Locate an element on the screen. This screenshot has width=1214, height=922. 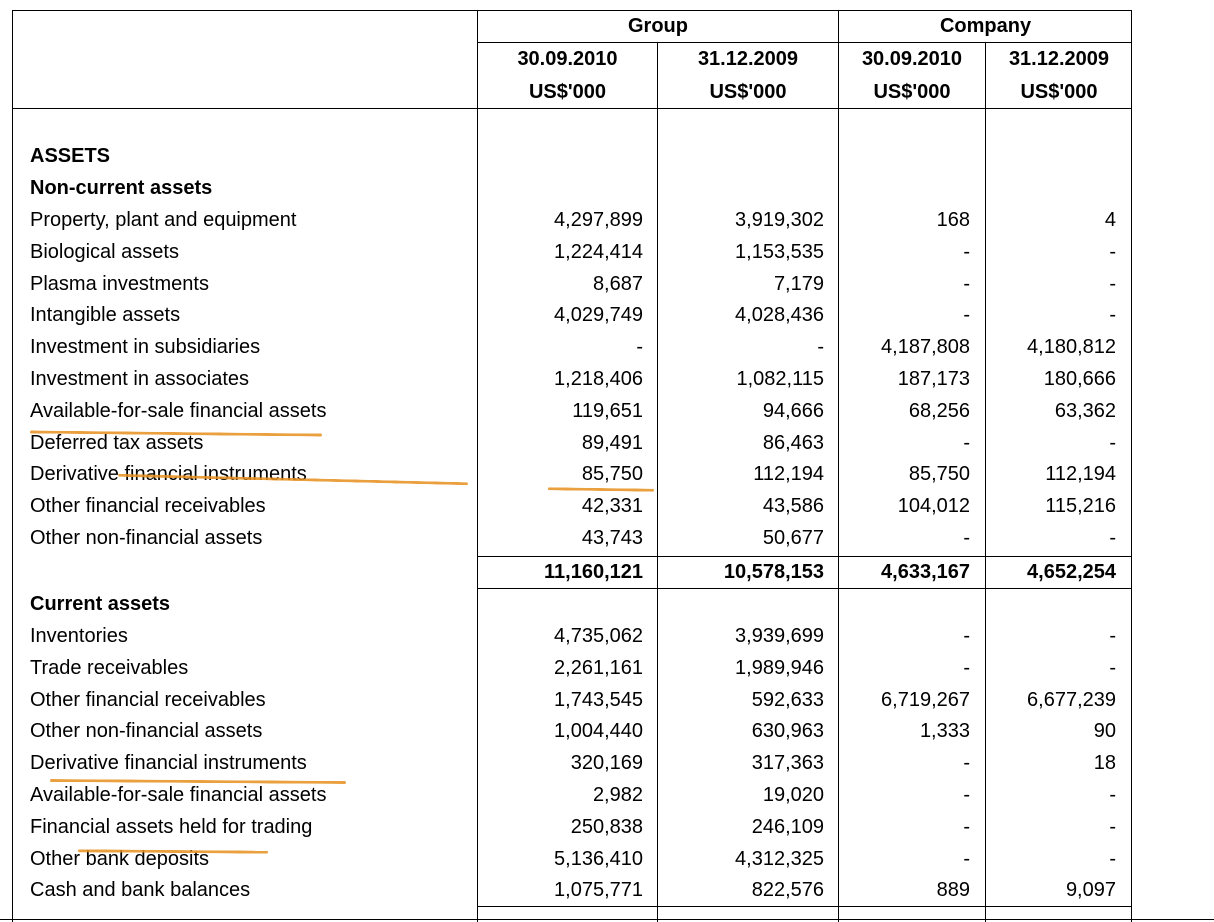
value-cell: 43,586 is located at coordinates (793, 506).